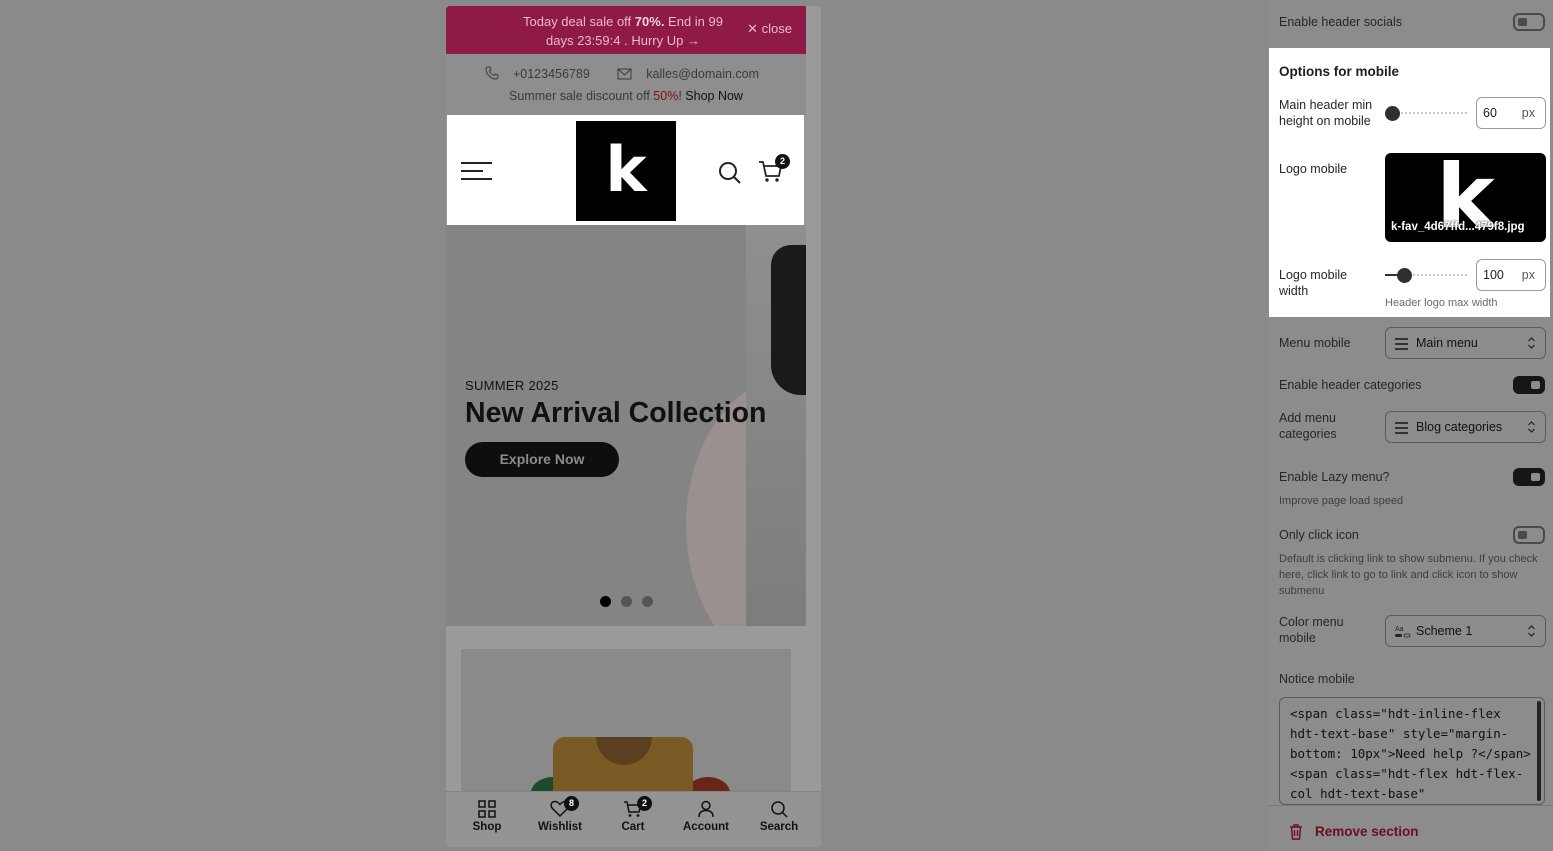  I want to click on menu-mobile-select: Main menu, so click(1465, 343).